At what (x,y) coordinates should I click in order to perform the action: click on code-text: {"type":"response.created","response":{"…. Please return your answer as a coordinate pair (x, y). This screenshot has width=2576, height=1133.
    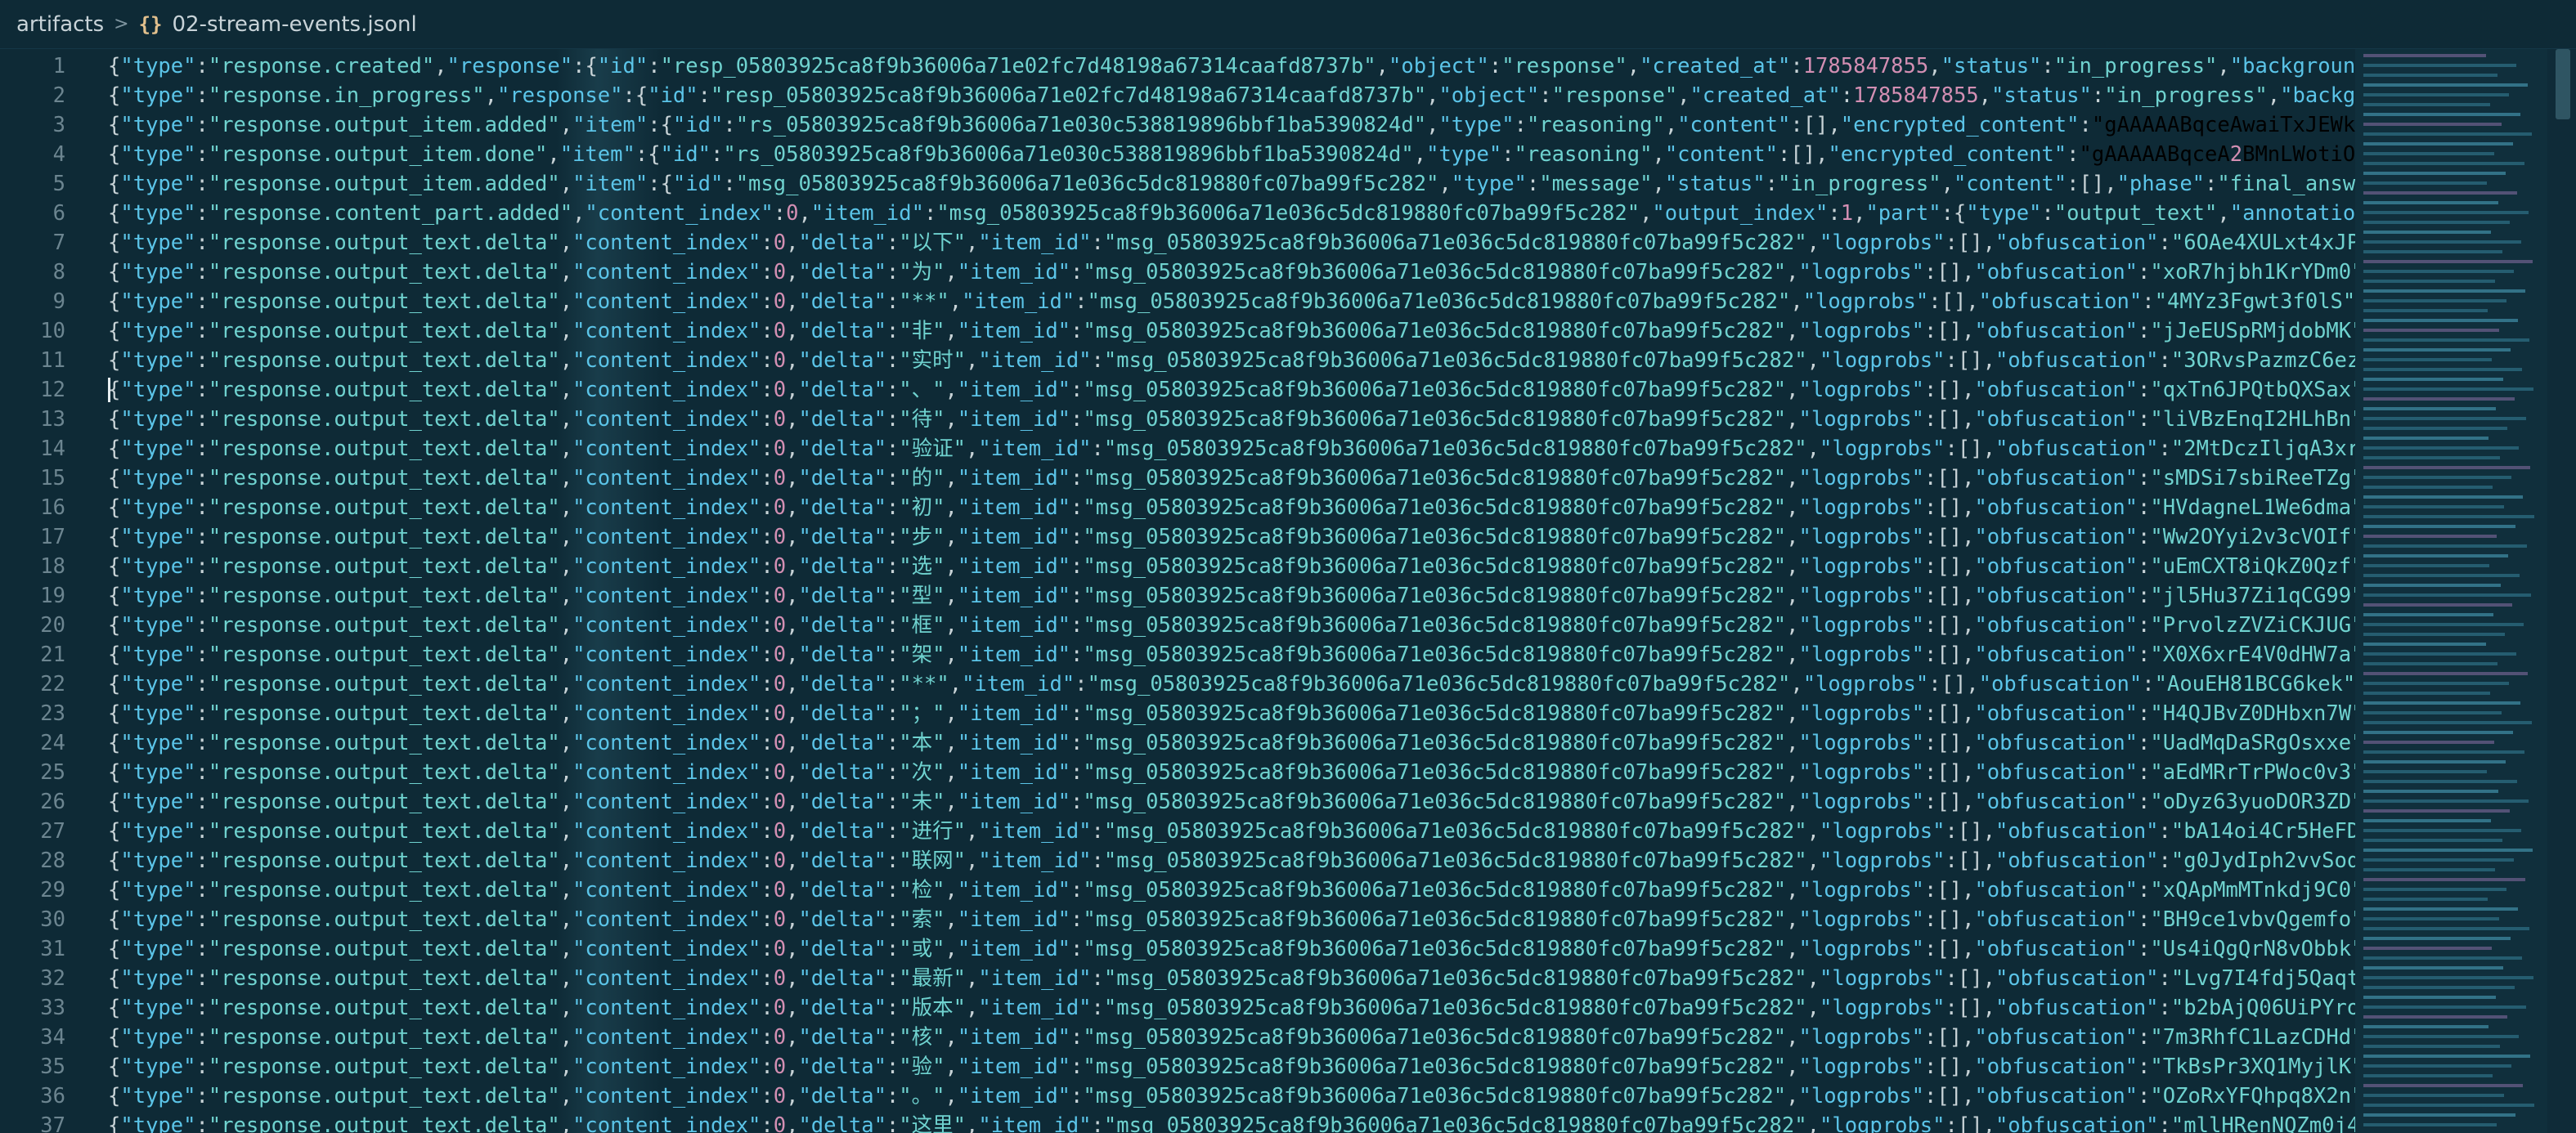
    Looking at the image, I should click on (1231, 66).